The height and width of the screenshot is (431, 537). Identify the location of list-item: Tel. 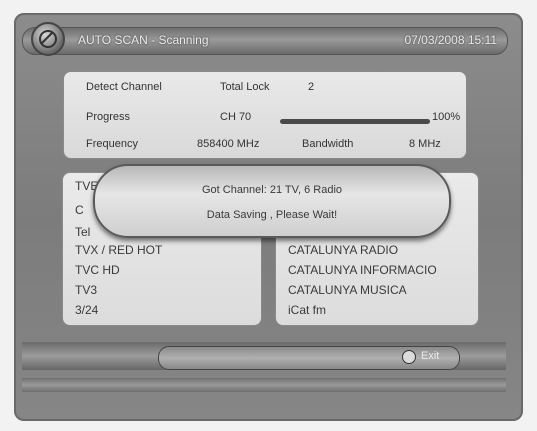
(83, 232).